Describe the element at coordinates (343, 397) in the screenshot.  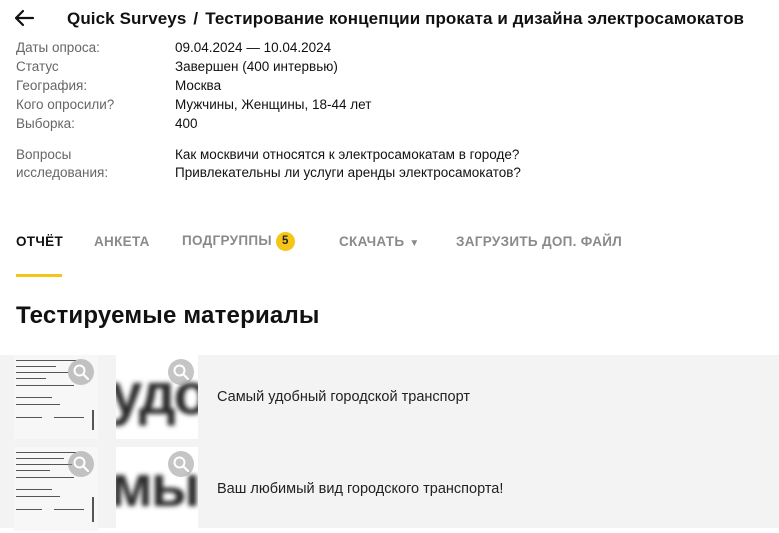
I see `material-caption: Самый удобный городской транспорт` at that location.